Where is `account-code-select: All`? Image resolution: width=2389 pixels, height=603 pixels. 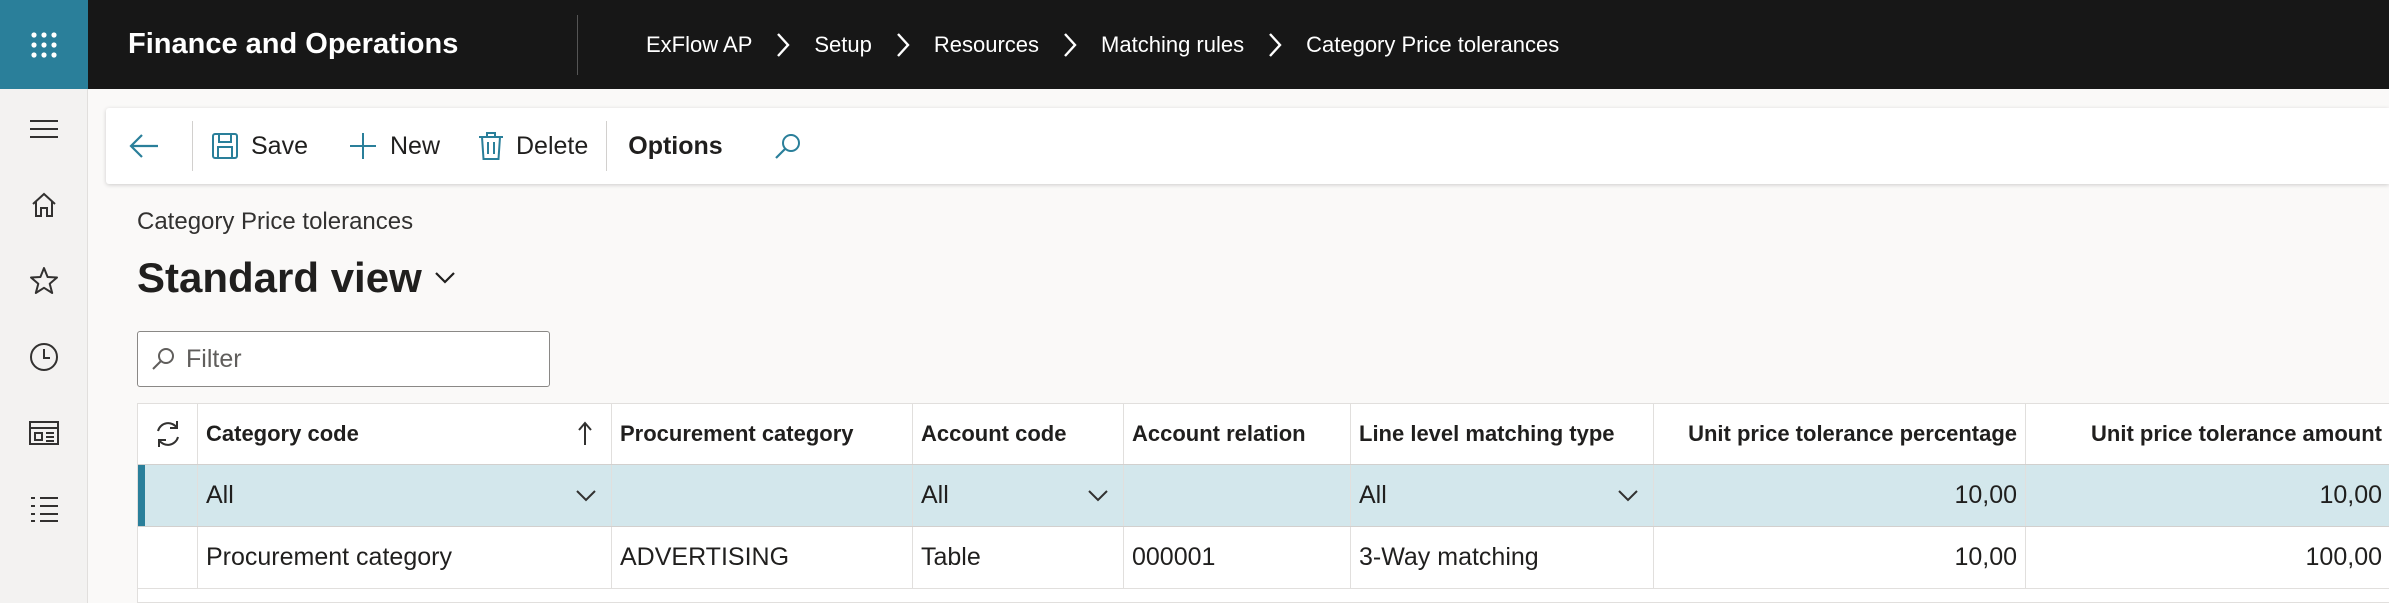 account-code-select: All is located at coordinates (1018, 495).